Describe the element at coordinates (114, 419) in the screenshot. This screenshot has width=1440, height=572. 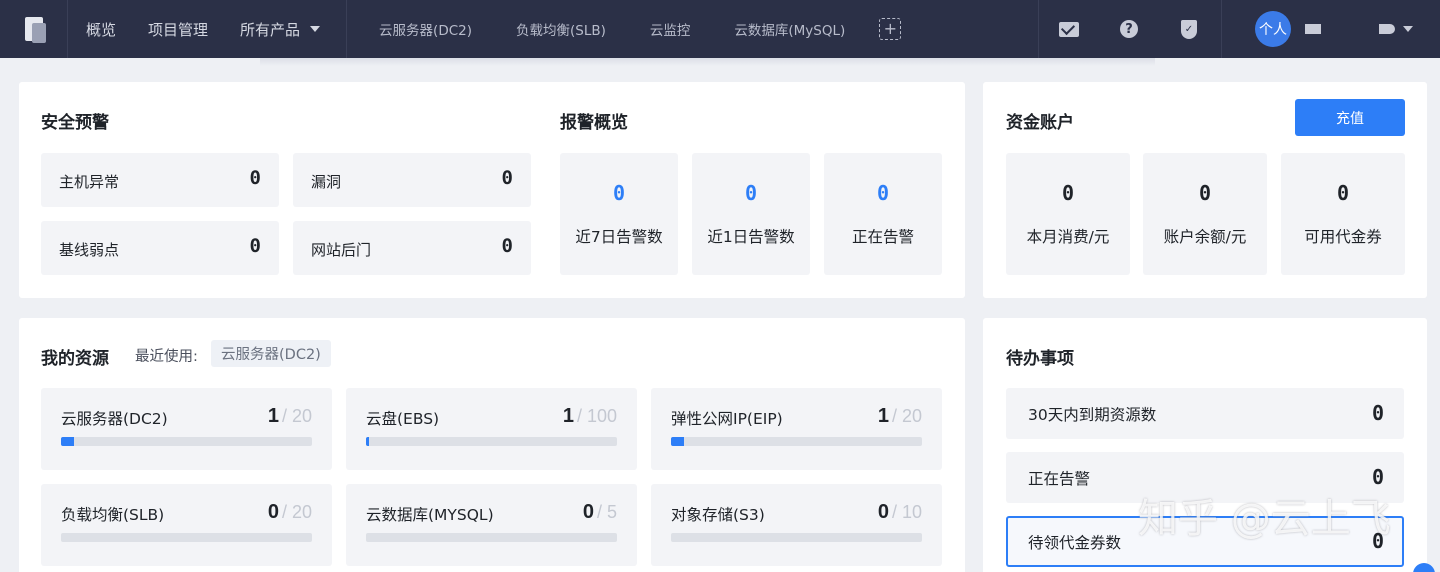
I see `resource-label: 云服务器(DC2)` at that location.